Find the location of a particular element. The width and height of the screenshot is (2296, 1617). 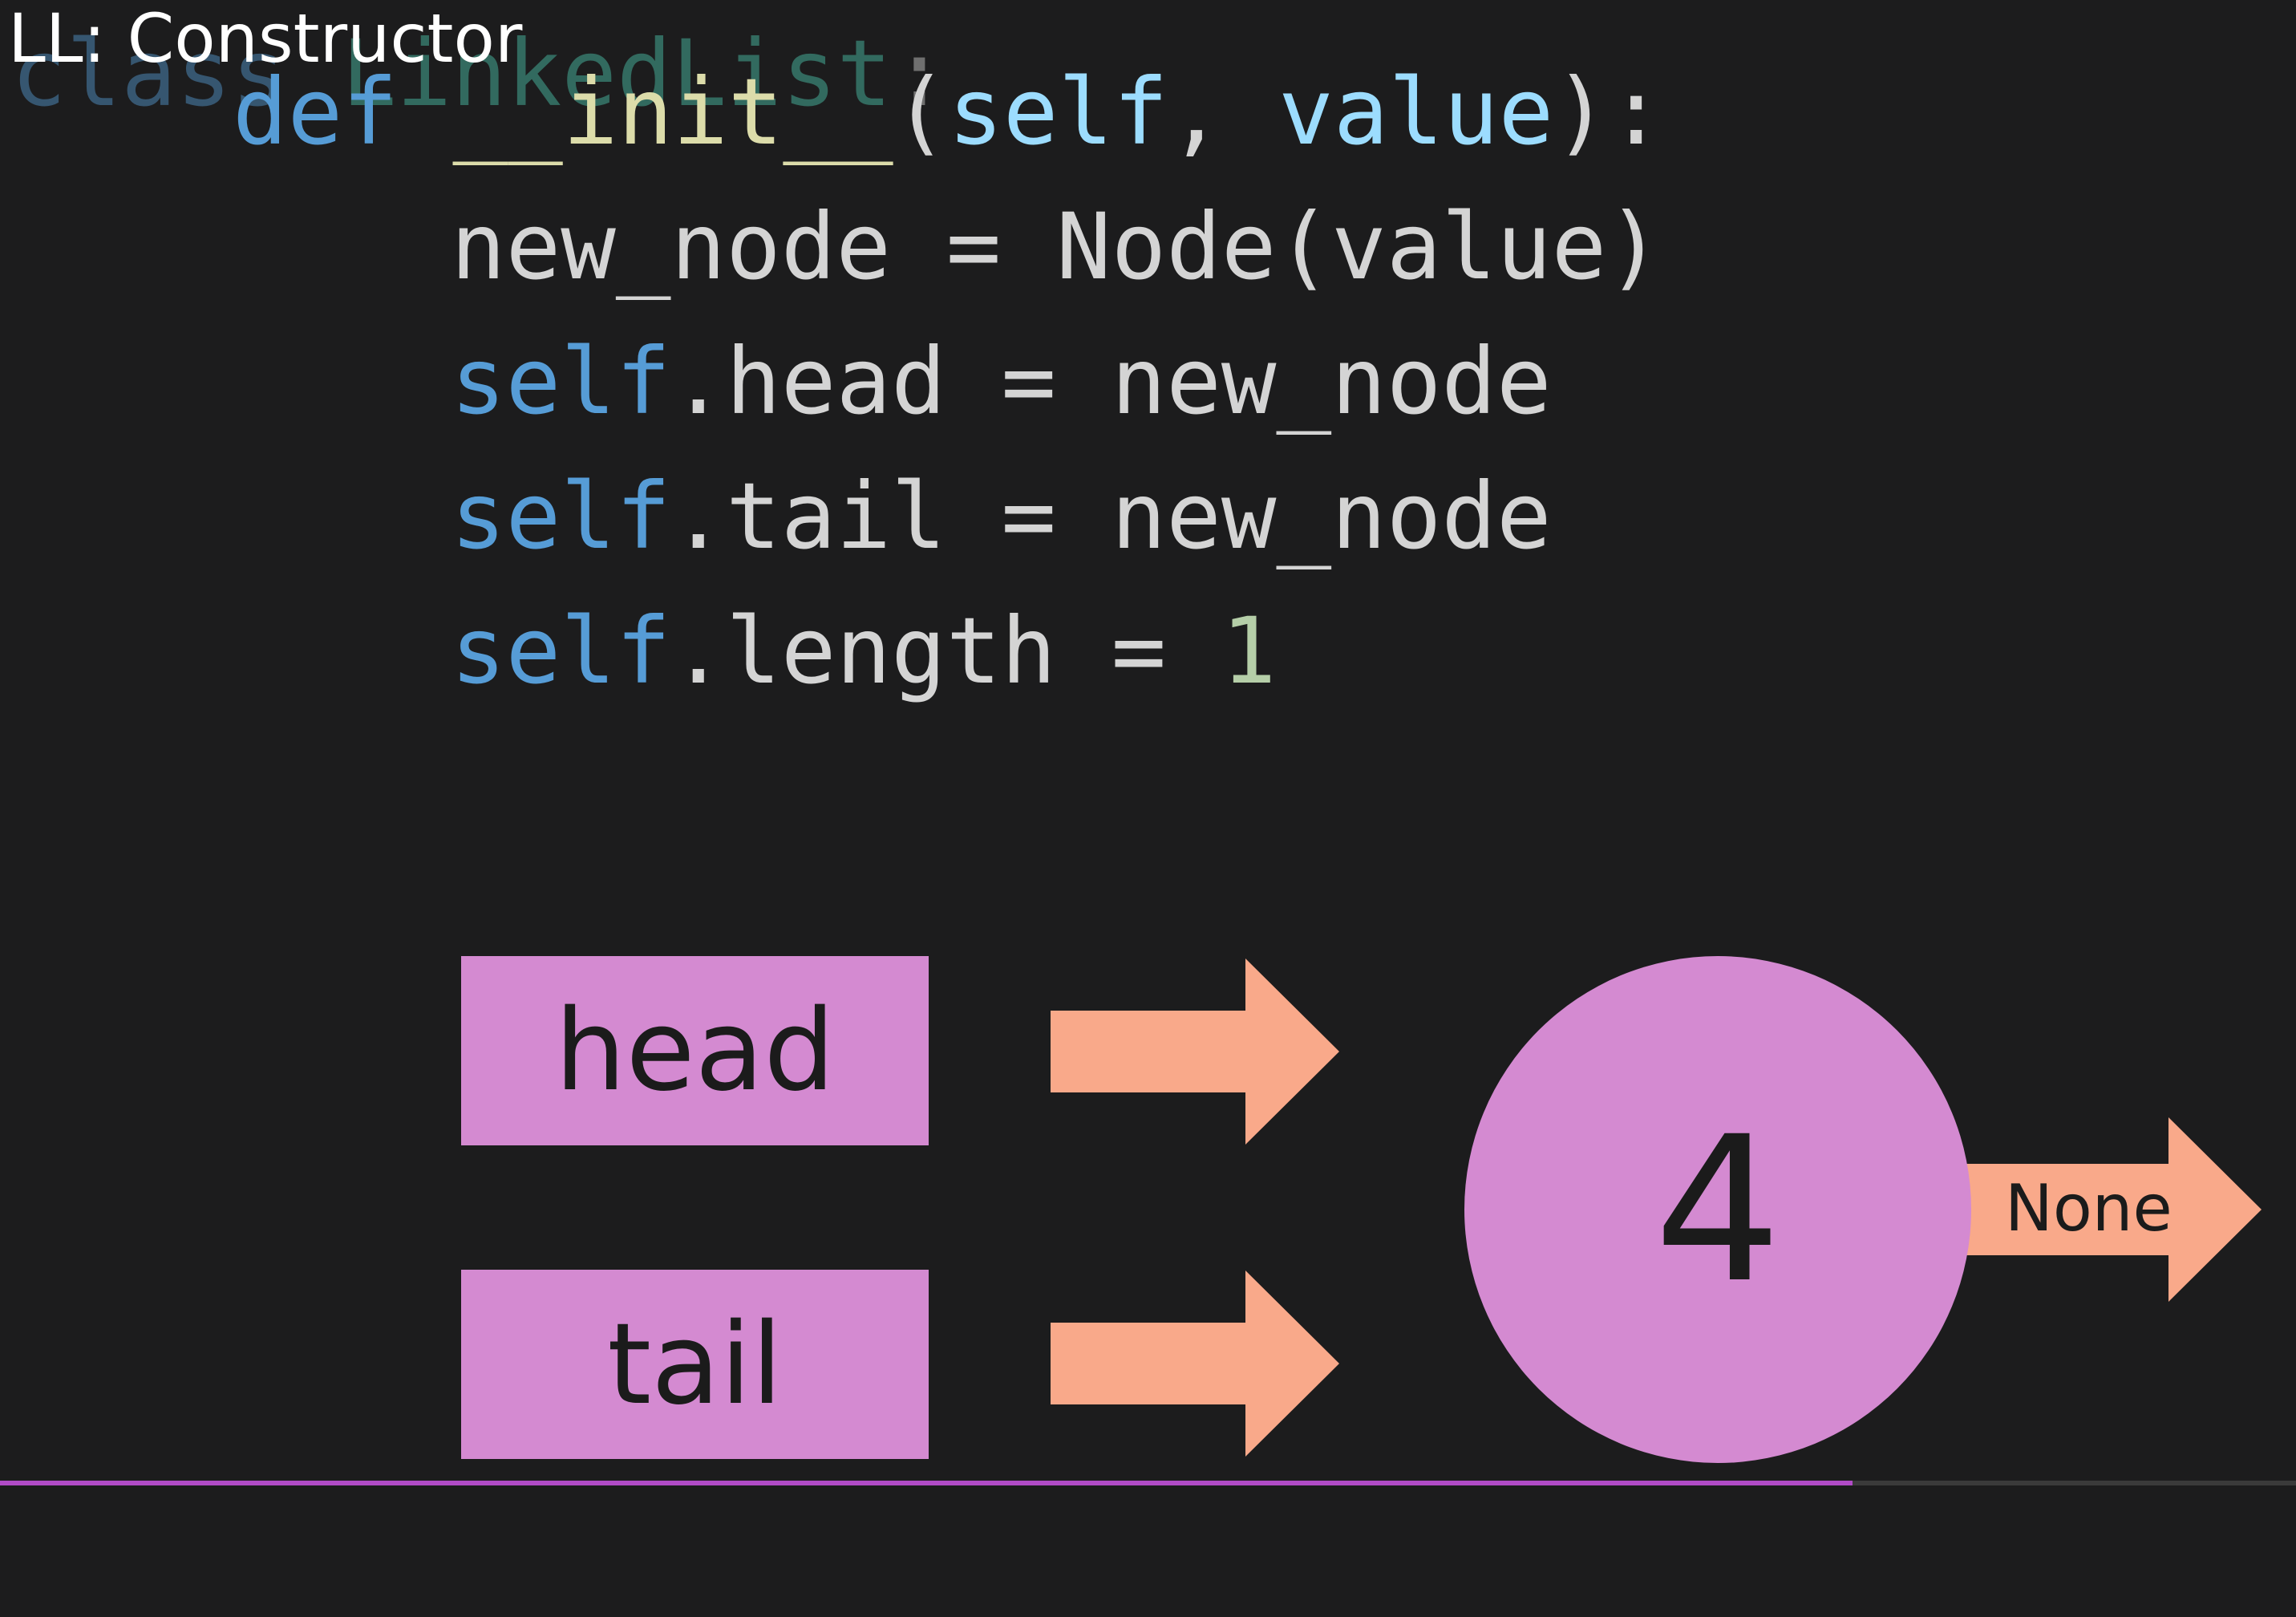

head-arrow-icon is located at coordinates (1195, 1051).